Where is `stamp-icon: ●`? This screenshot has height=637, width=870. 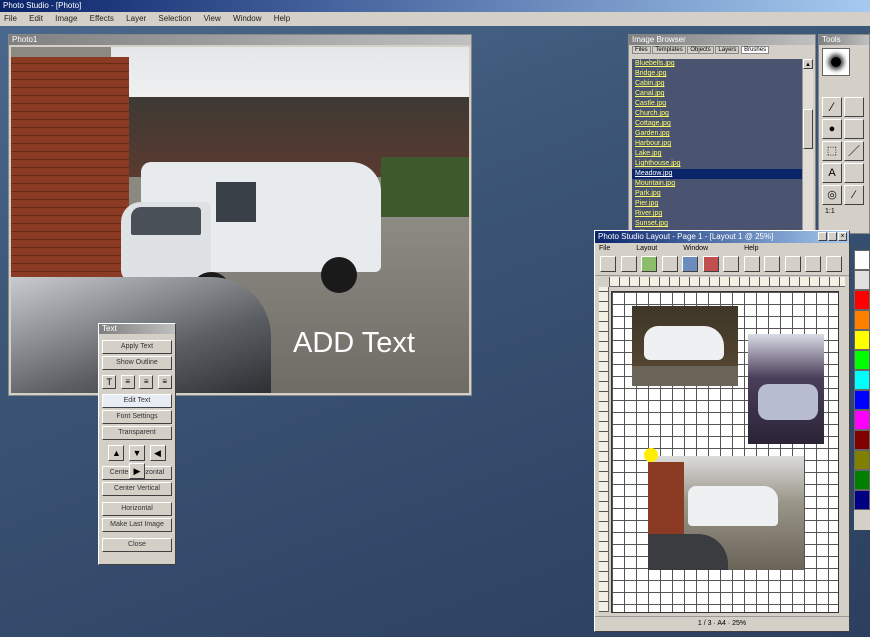 stamp-icon: ● is located at coordinates (832, 129).